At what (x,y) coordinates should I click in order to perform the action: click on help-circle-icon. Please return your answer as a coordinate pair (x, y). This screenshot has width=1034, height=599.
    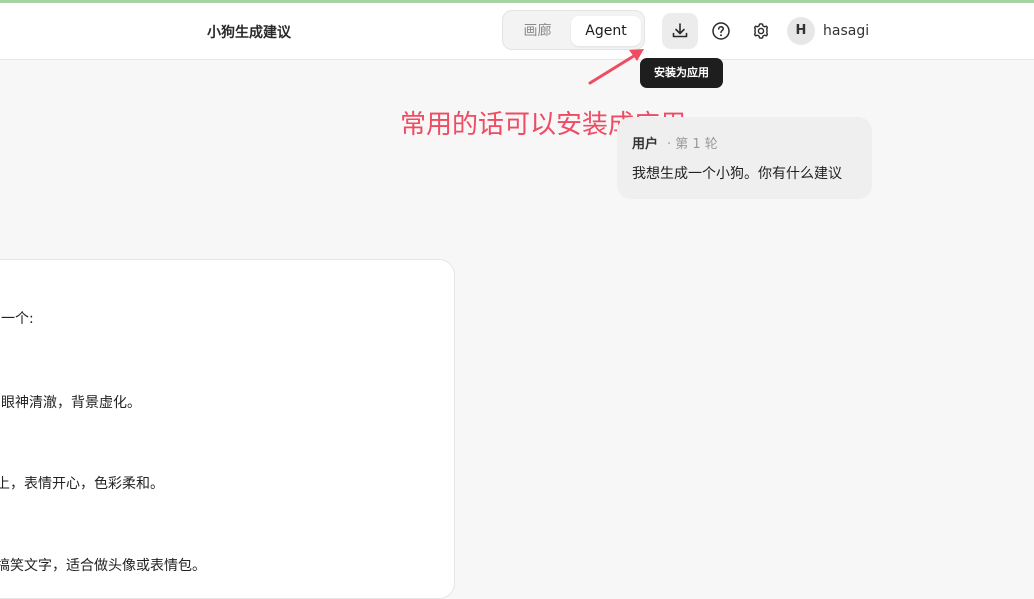
    Looking at the image, I should click on (721, 31).